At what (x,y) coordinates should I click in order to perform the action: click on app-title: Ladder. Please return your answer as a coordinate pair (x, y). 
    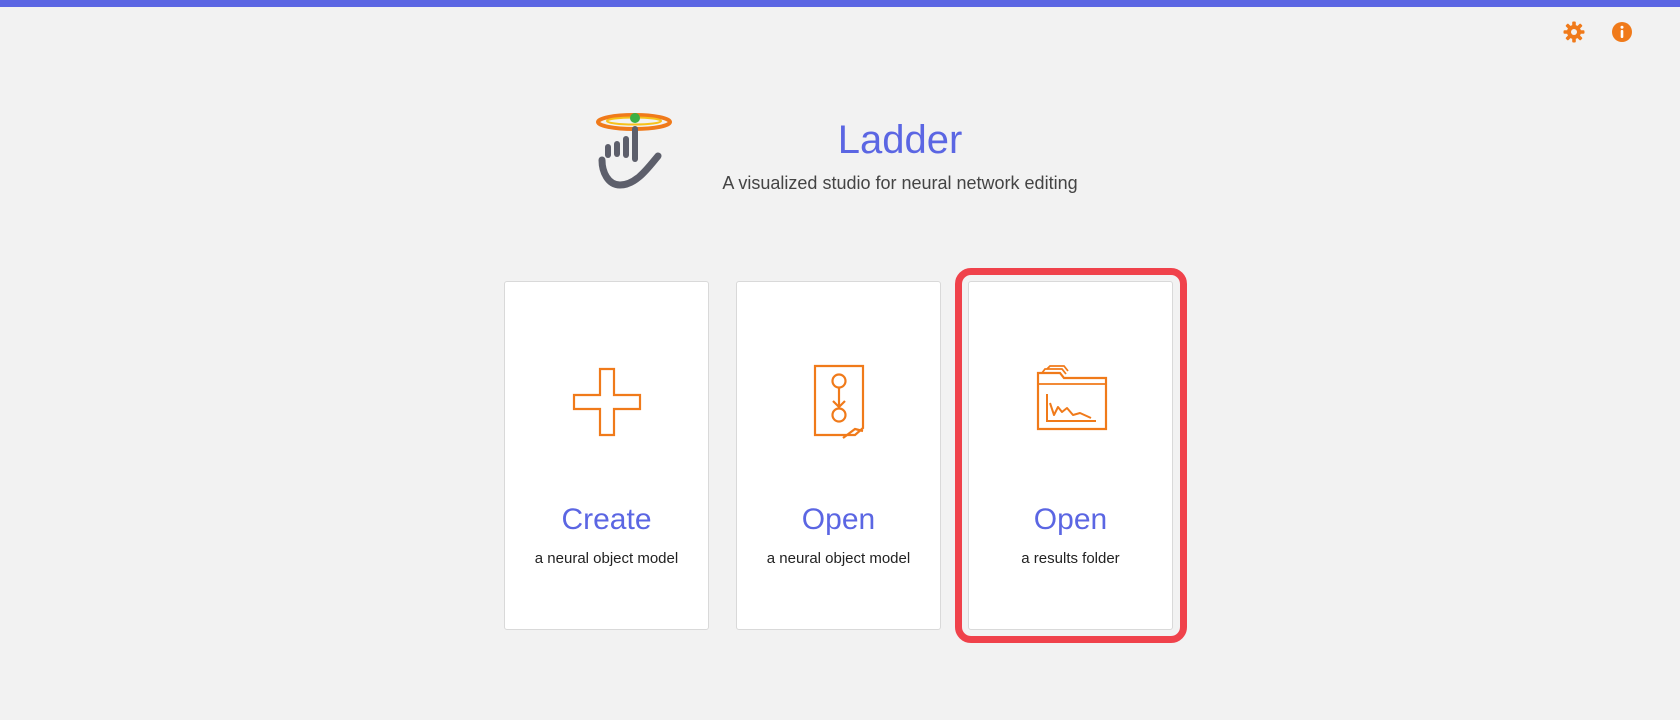
    Looking at the image, I should click on (900, 140).